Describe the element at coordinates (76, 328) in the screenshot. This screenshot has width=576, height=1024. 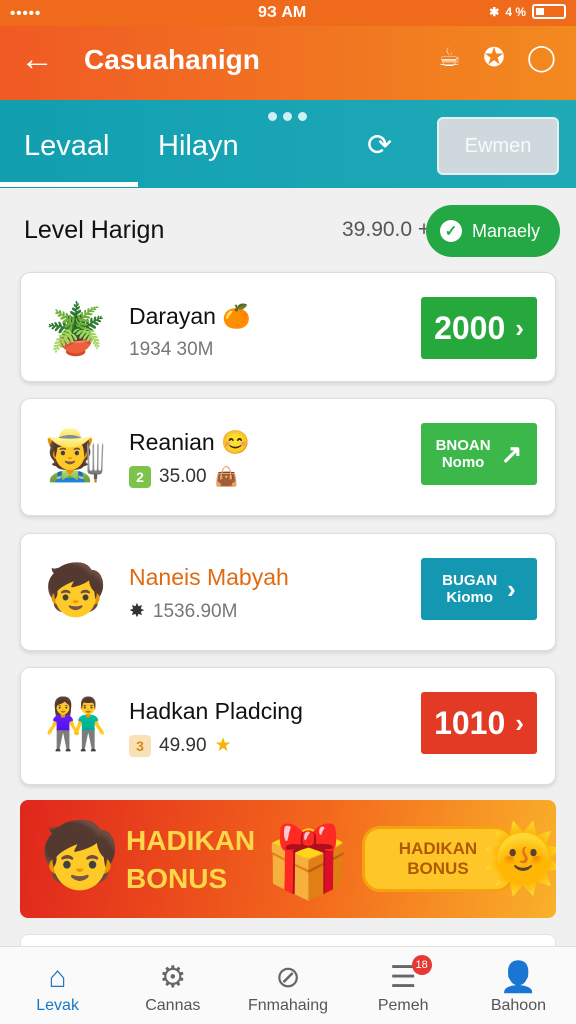
I see `plant-icon: 🪴` at that location.